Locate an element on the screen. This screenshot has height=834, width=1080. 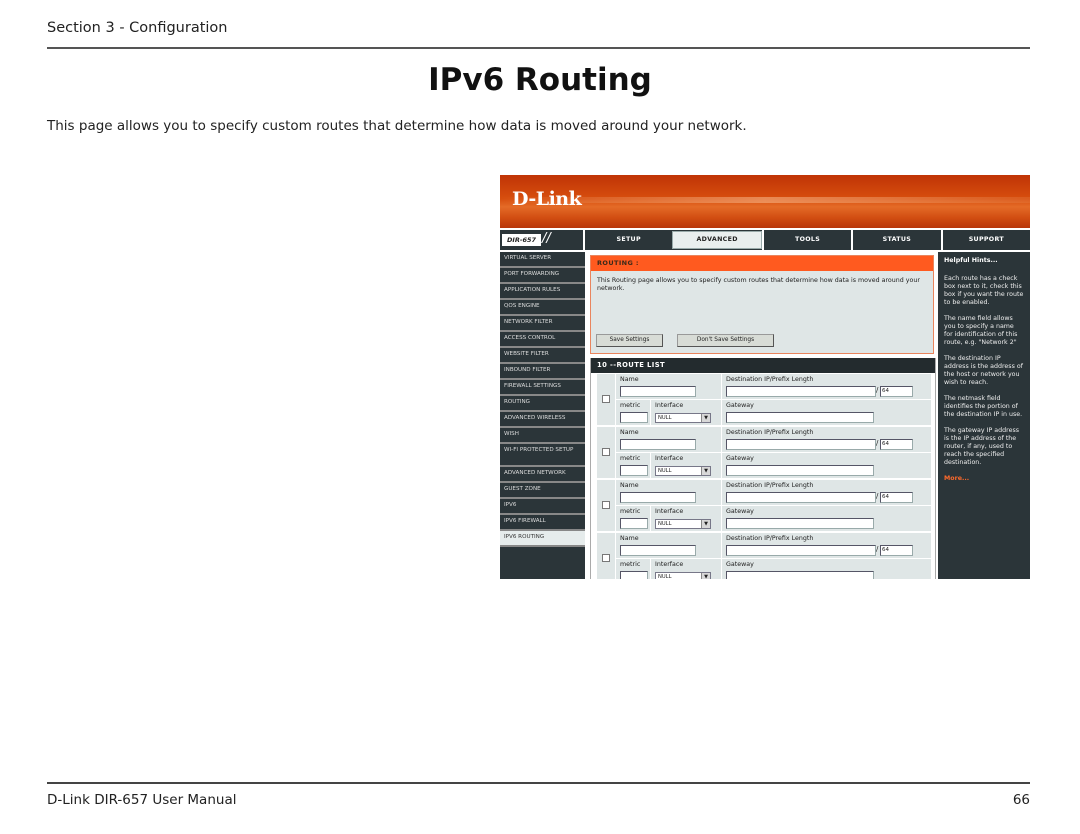
sidebar-item-wps: WI-FI PROTECTED SETUP is located at coordinates (542, 455).